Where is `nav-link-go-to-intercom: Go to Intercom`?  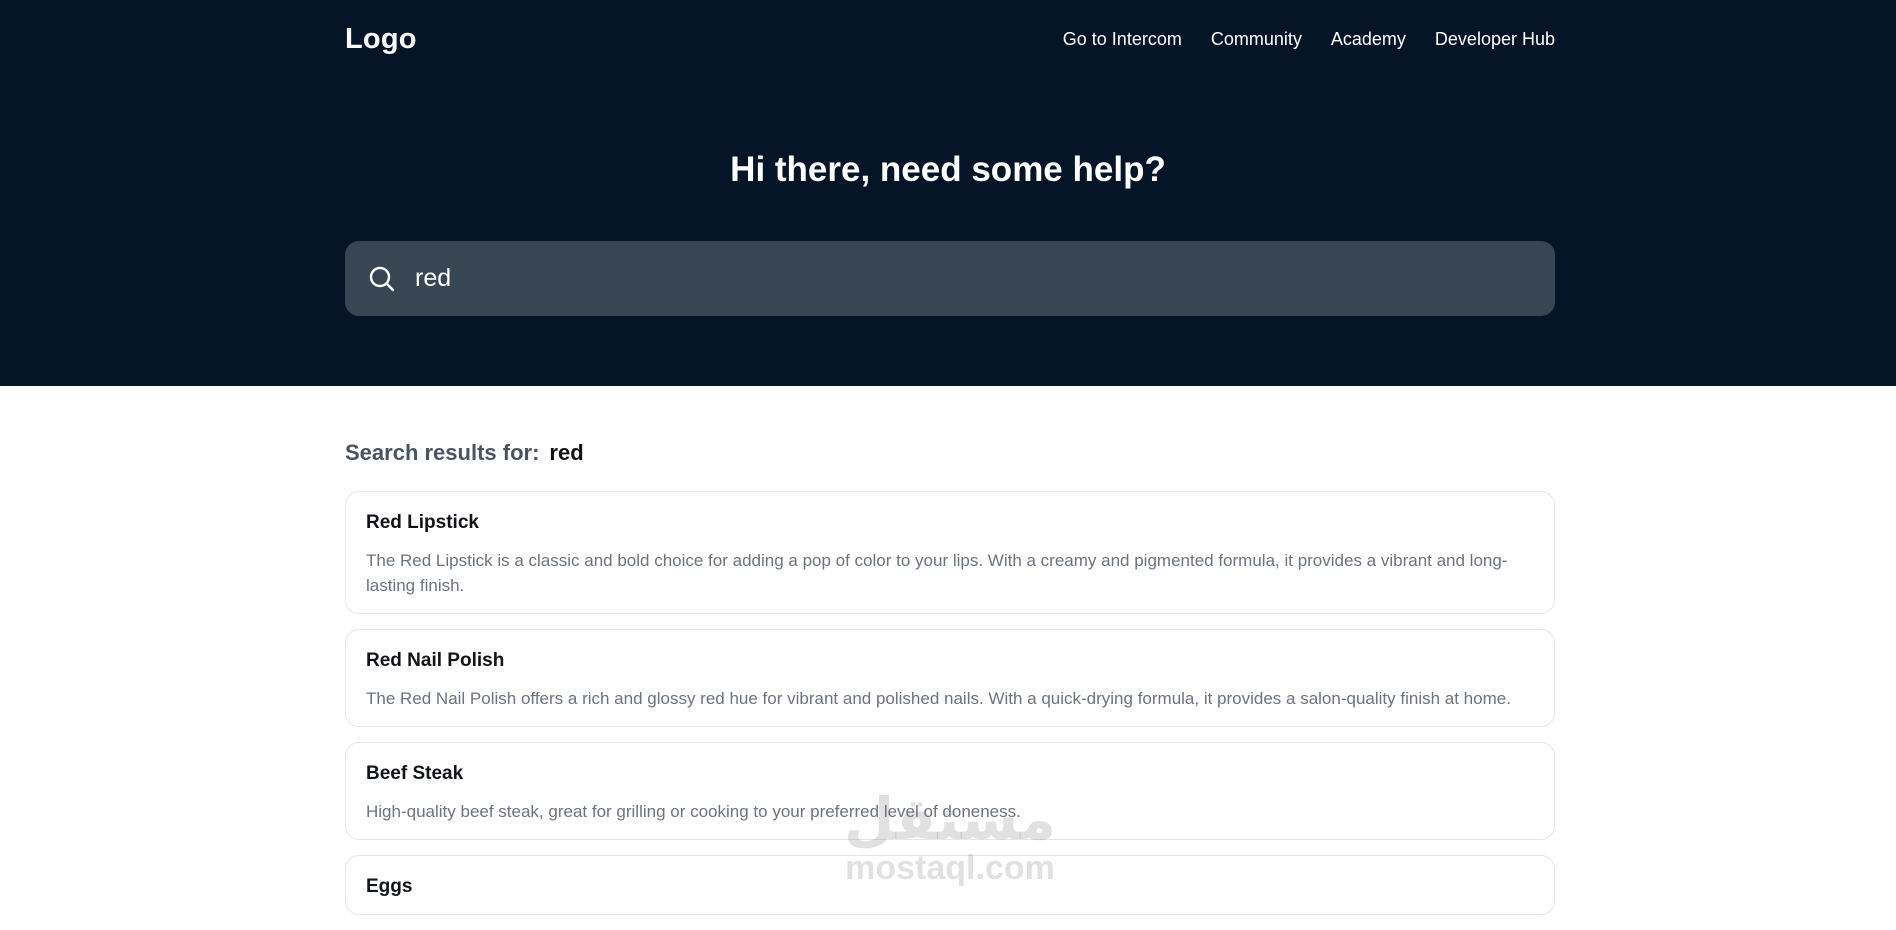
nav-link-go-to-intercom: Go to Intercom is located at coordinates (1122, 39).